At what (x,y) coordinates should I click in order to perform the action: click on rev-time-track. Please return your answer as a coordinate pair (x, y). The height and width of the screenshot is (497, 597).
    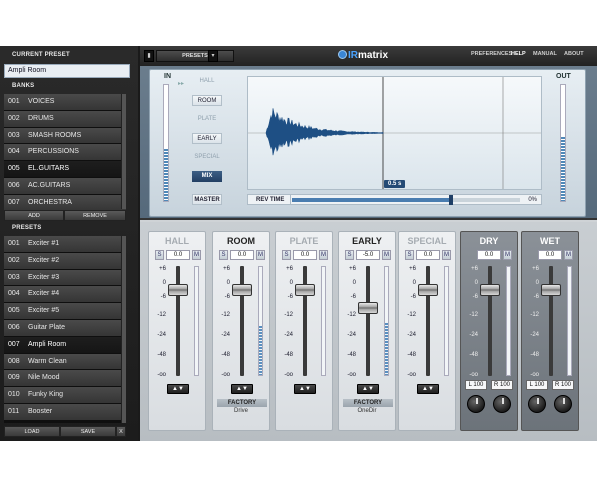
    Looking at the image, I should click on (406, 200).